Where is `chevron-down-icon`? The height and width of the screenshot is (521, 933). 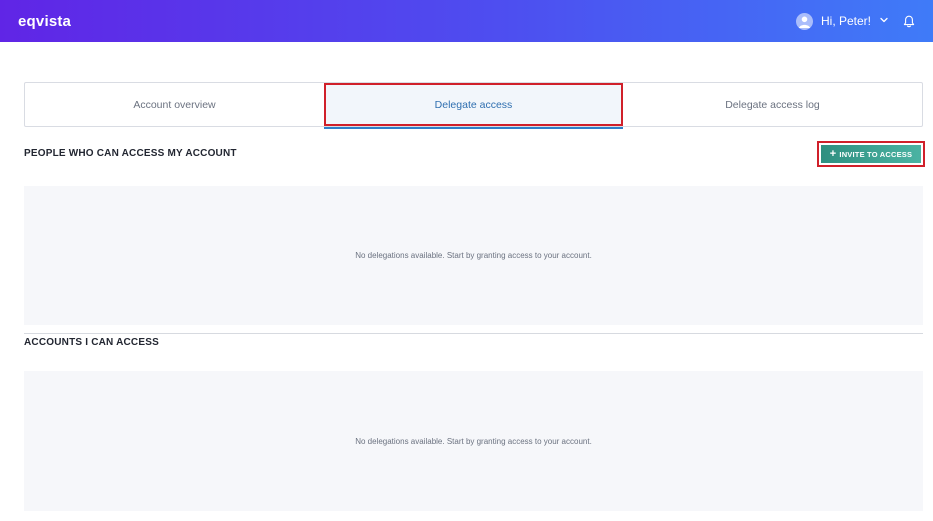 chevron-down-icon is located at coordinates (884, 21).